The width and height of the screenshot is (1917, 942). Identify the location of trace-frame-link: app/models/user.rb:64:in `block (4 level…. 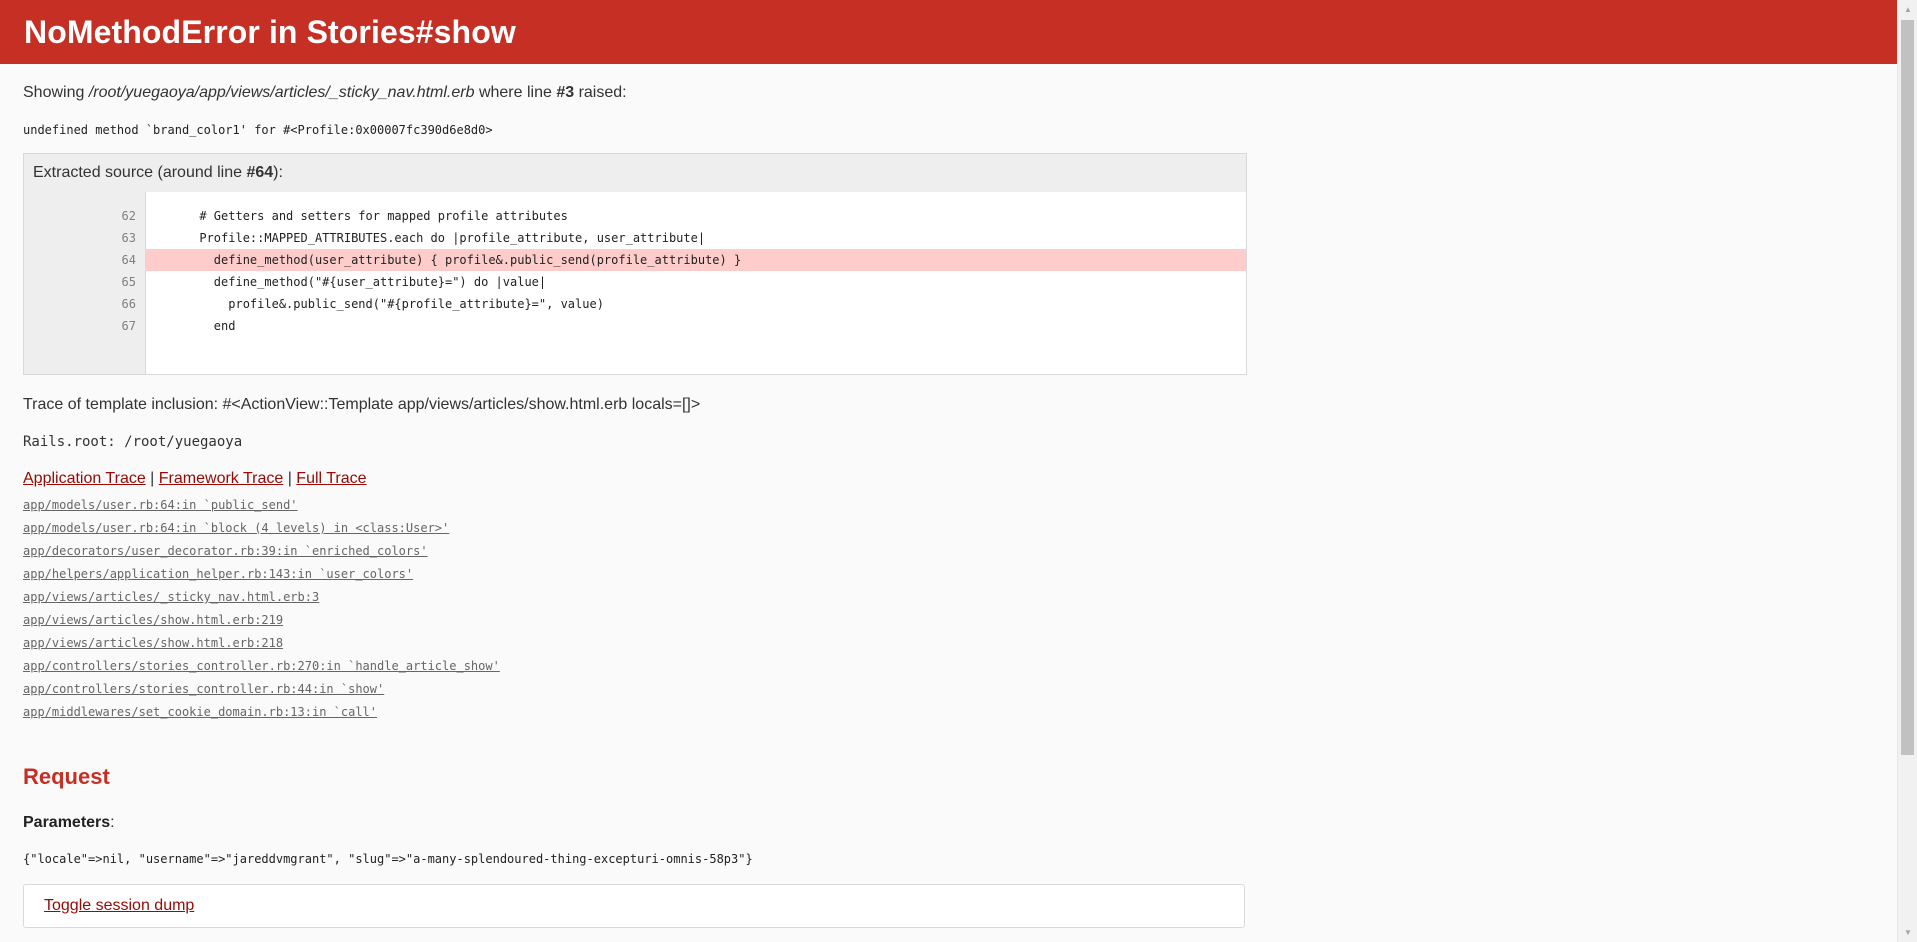
(236, 528).